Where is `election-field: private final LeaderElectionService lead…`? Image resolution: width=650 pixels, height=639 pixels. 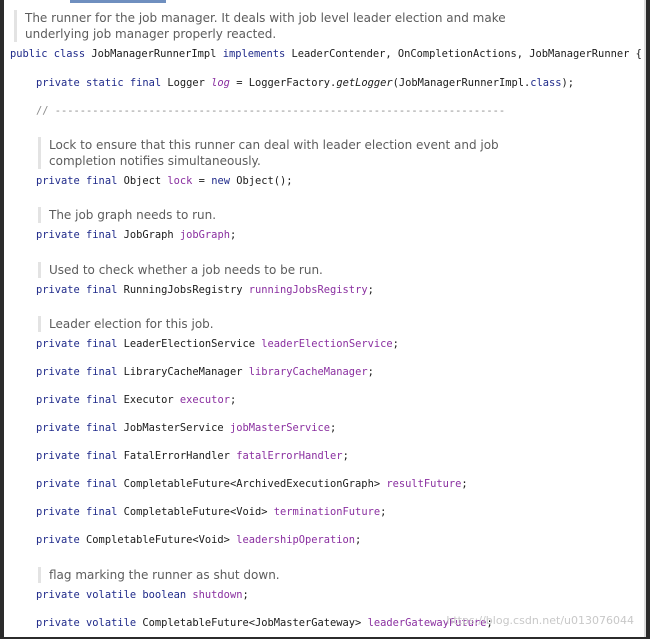 election-field: private final LeaderElectionService lead… is located at coordinates (217, 344).